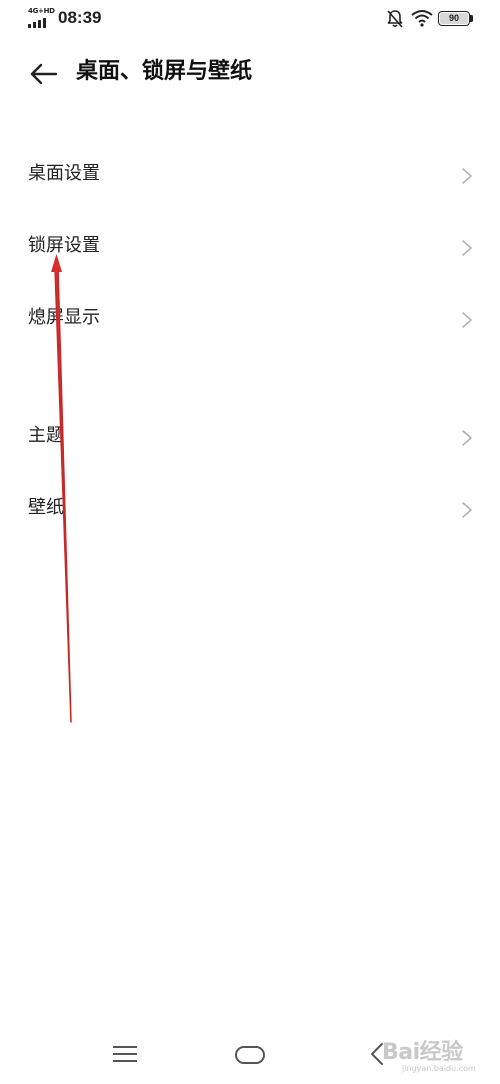  What do you see at coordinates (250, 320) in the screenshot?
I see `settings-item-always-on-display: 熄屏显示` at bounding box center [250, 320].